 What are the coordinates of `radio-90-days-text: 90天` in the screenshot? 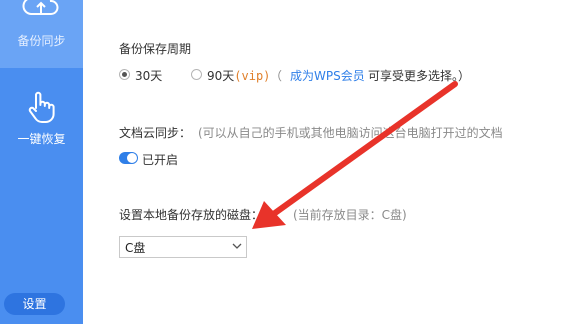 It's located at (221, 76).